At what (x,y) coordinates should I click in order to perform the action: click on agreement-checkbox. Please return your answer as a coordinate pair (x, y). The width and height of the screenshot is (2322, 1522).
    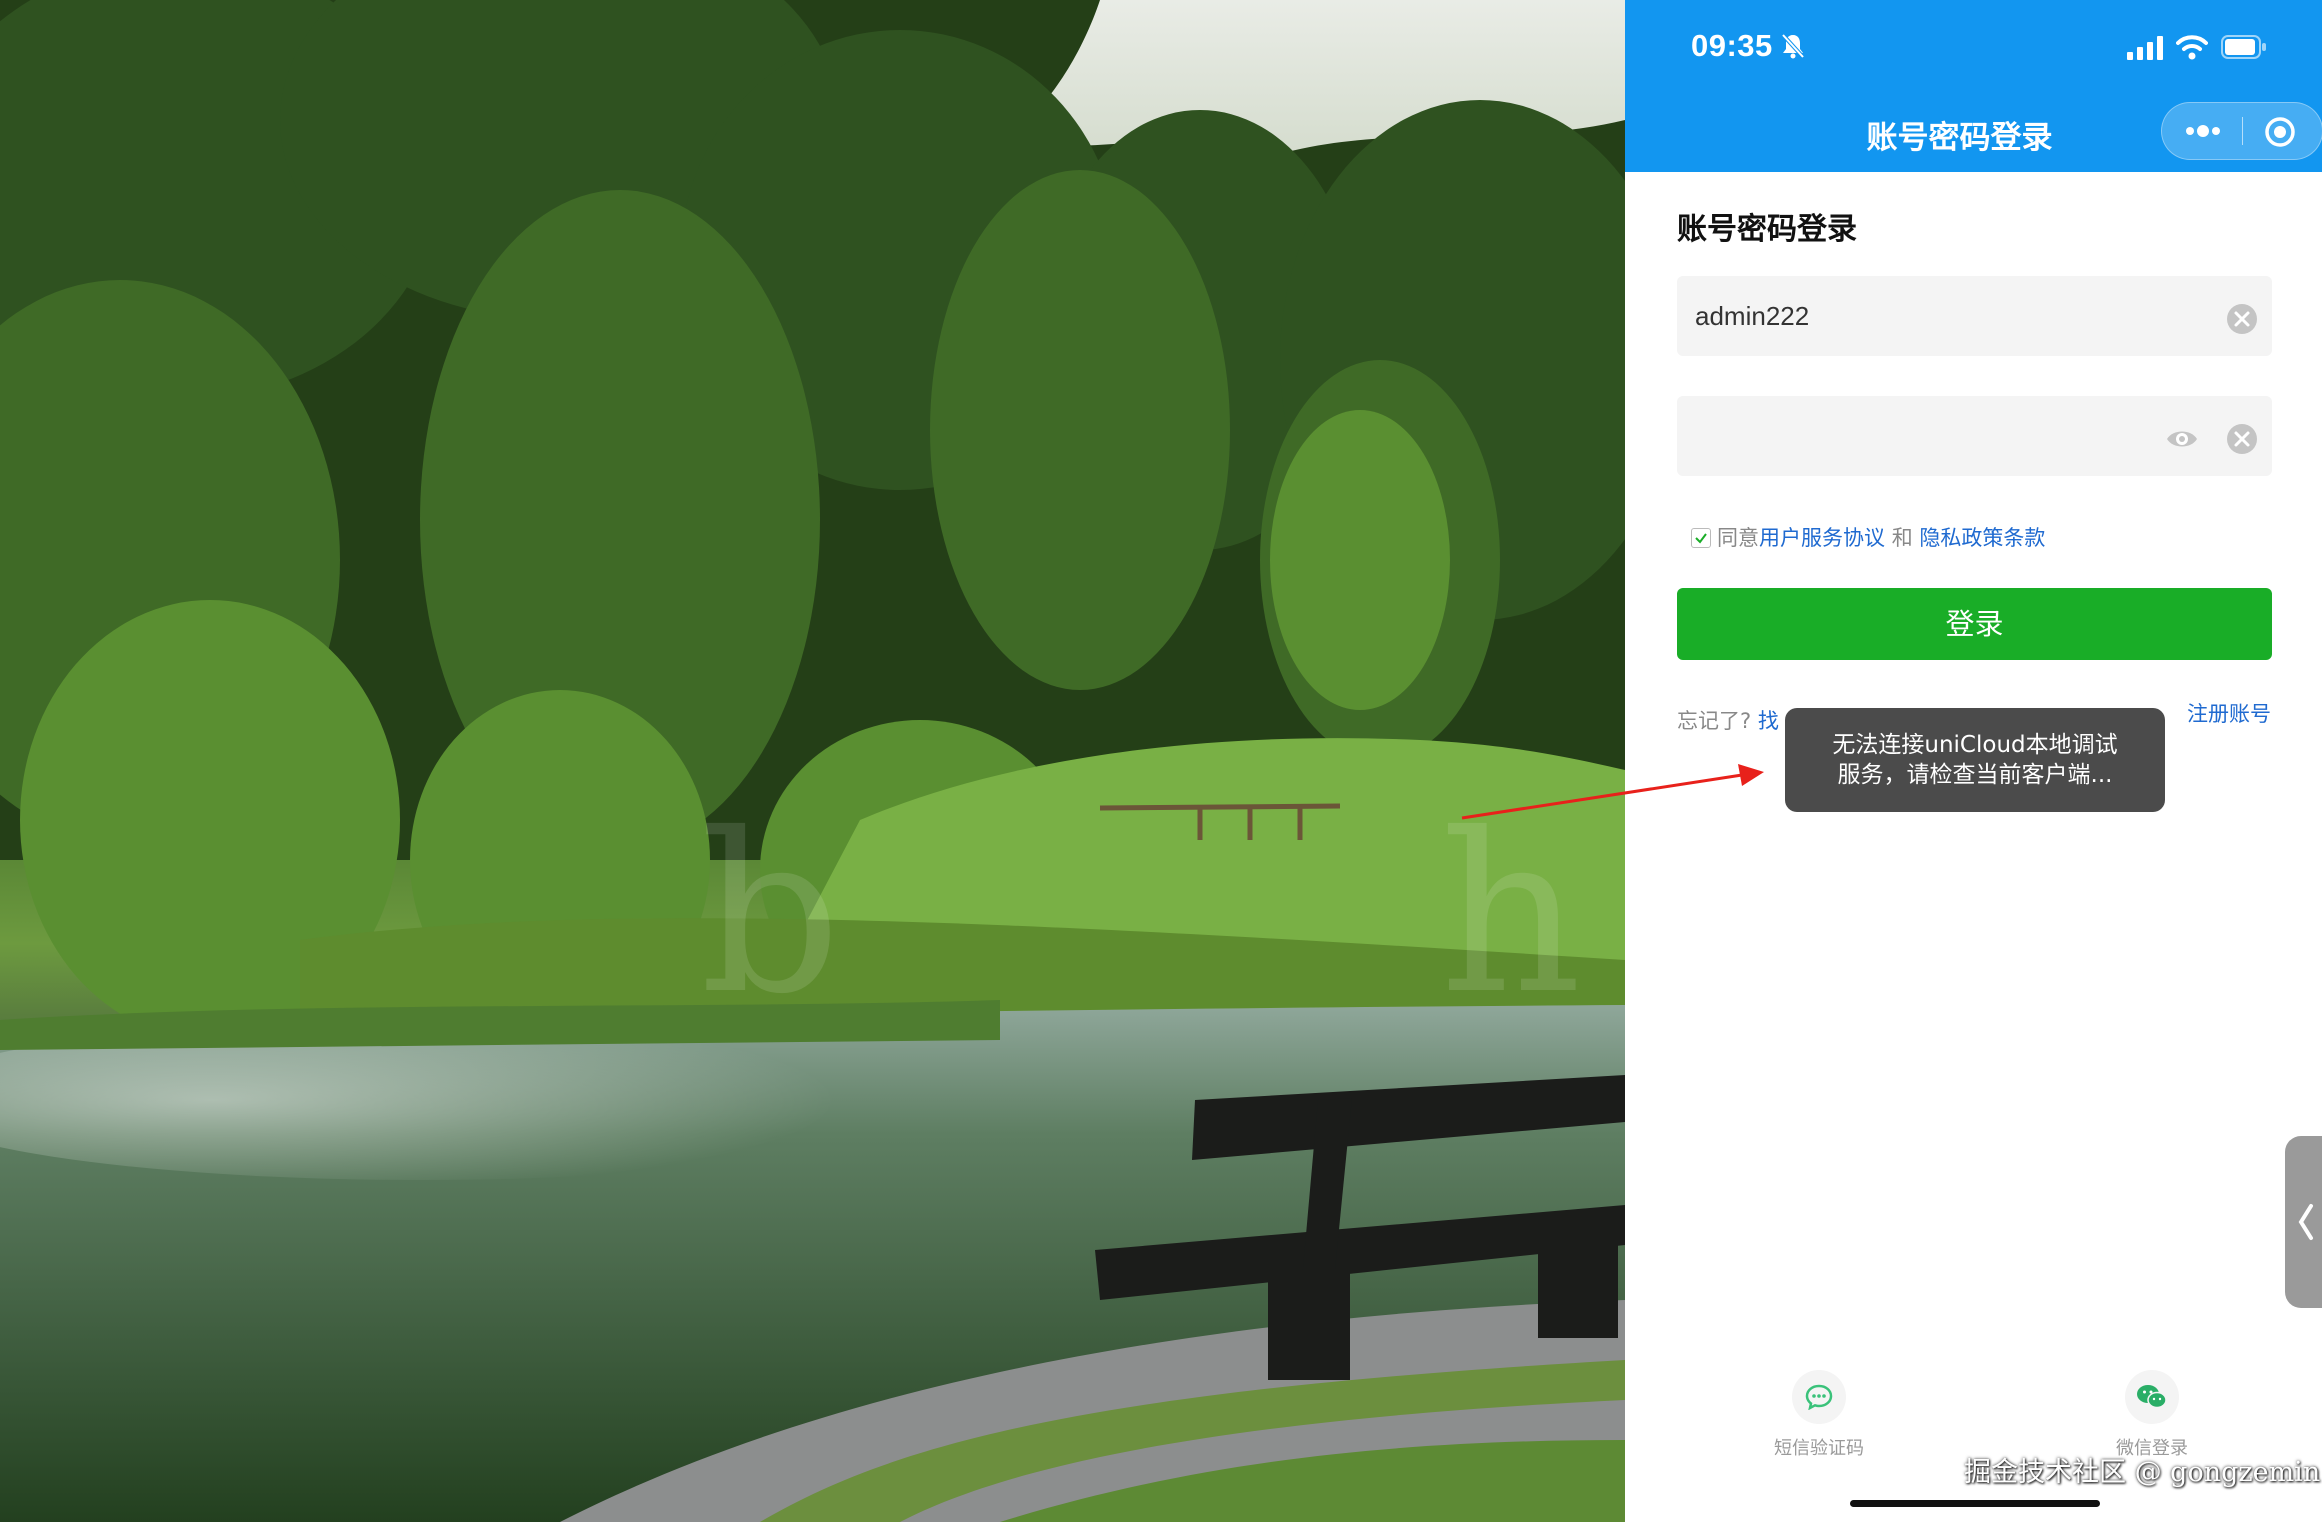
    Looking at the image, I should click on (1701, 538).